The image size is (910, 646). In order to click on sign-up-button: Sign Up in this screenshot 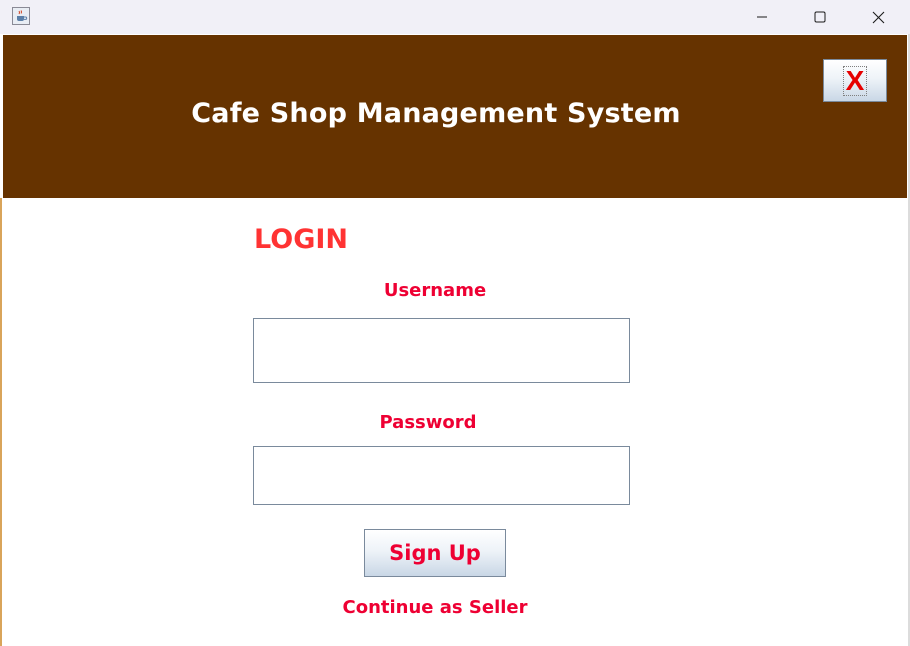, I will do `click(435, 553)`.